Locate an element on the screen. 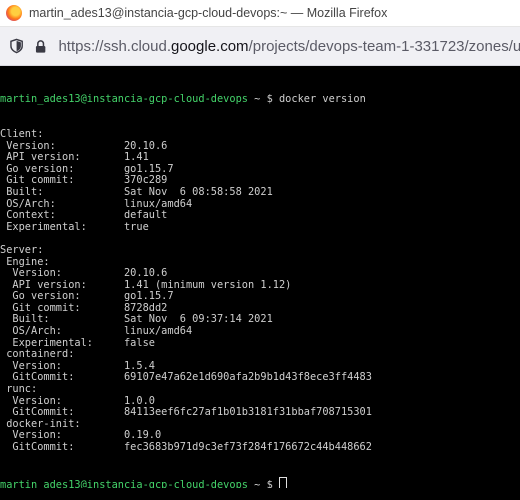  output-line: Version: 0.19.0 is located at coordinates (81, 436).